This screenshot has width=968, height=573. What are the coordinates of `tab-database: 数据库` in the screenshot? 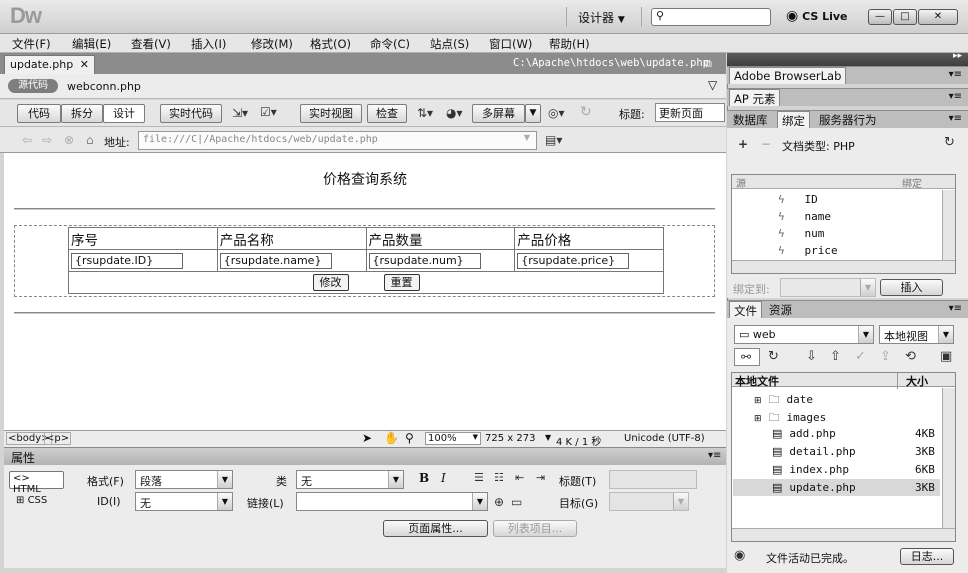 It's located at (750, 119).